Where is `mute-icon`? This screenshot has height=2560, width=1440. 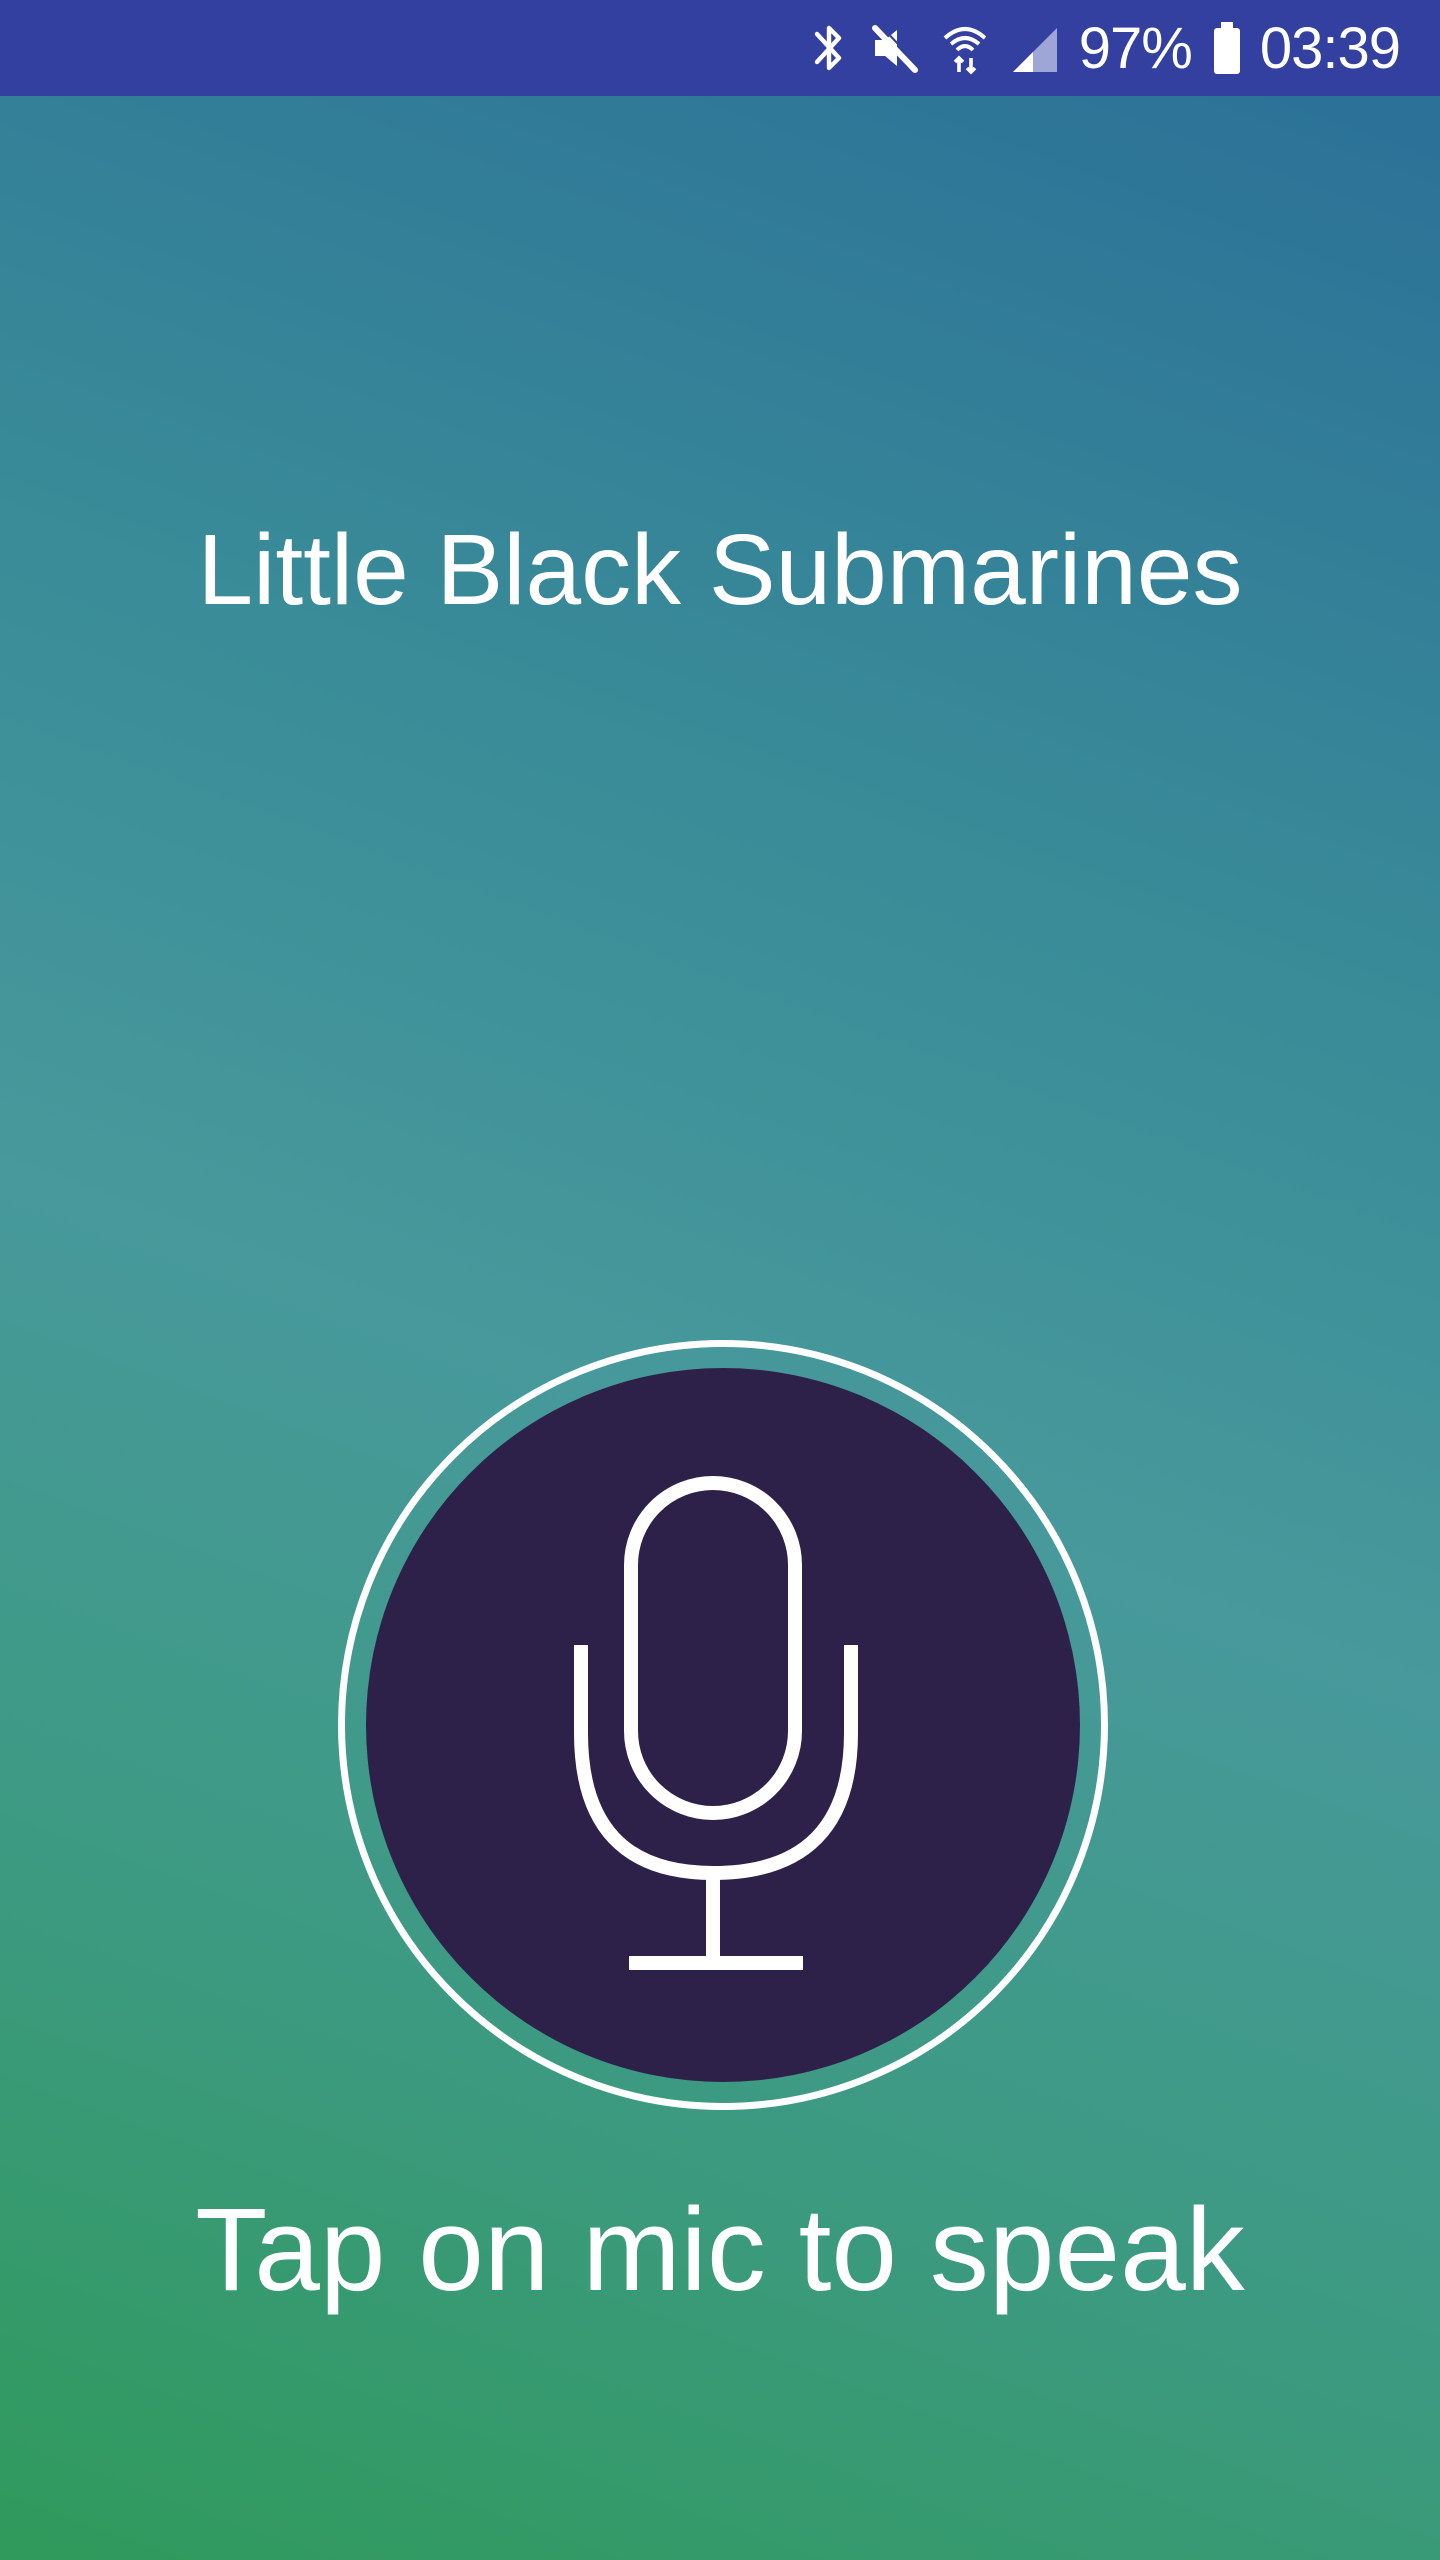
mute-icon is located at coordinates (895, 48).